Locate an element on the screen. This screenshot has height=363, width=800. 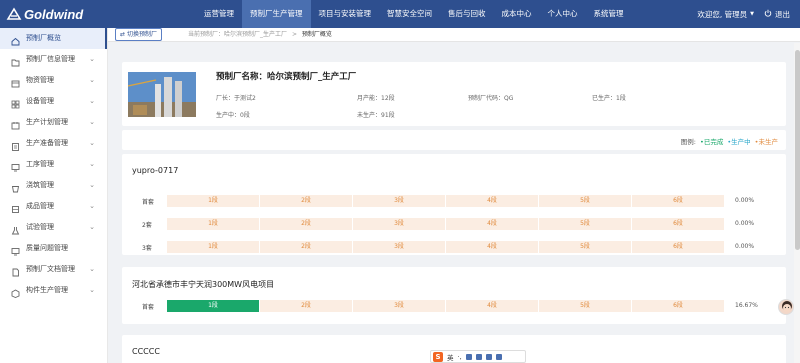
keyboard-icon is located at coordinates (478, 356).